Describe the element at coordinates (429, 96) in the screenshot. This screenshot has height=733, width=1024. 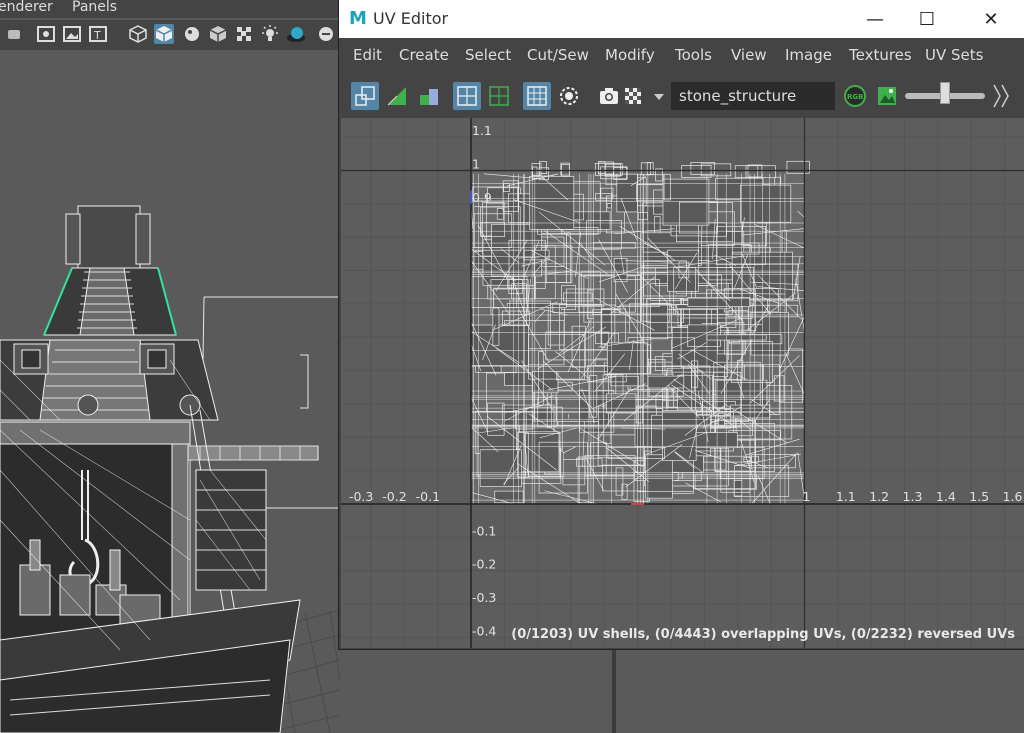
I see `distortion-icon` at that location.